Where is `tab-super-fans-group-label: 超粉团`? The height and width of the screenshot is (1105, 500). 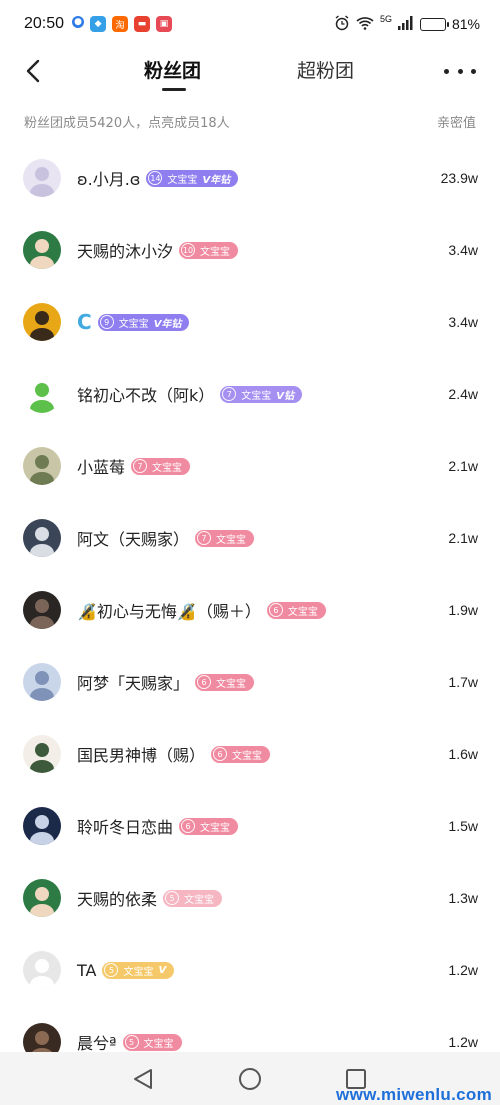 tab-super-fans-group-label: 超粉团 is located at coordinates (326, 71).